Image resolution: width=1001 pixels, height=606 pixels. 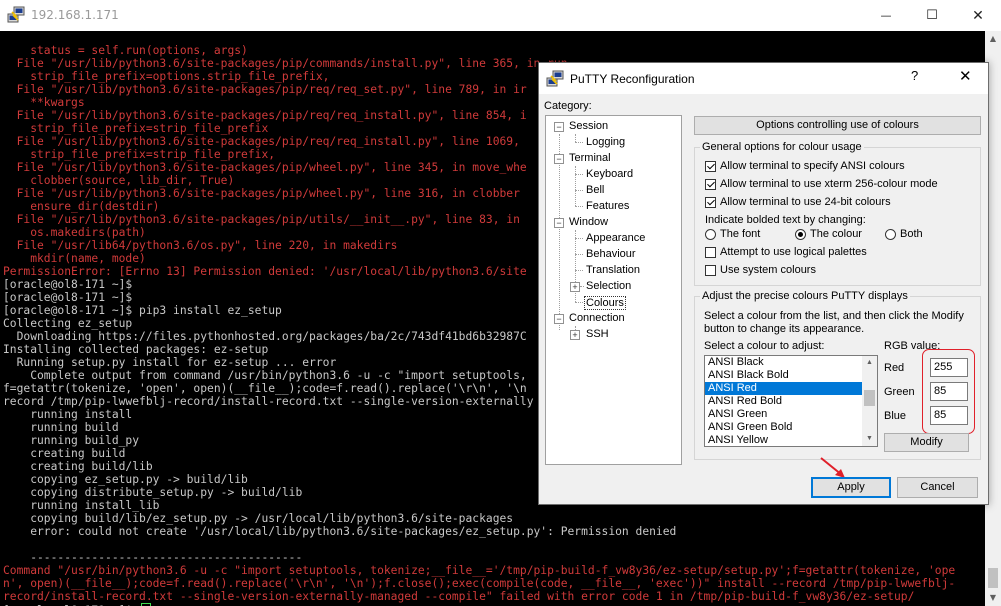 I want to click on help-button: ?, so click(x=914, y=75).